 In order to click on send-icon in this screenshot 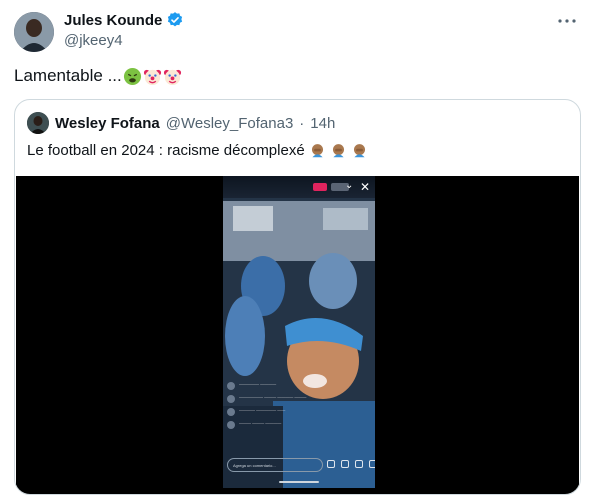, I will do `click(359, 464)`.